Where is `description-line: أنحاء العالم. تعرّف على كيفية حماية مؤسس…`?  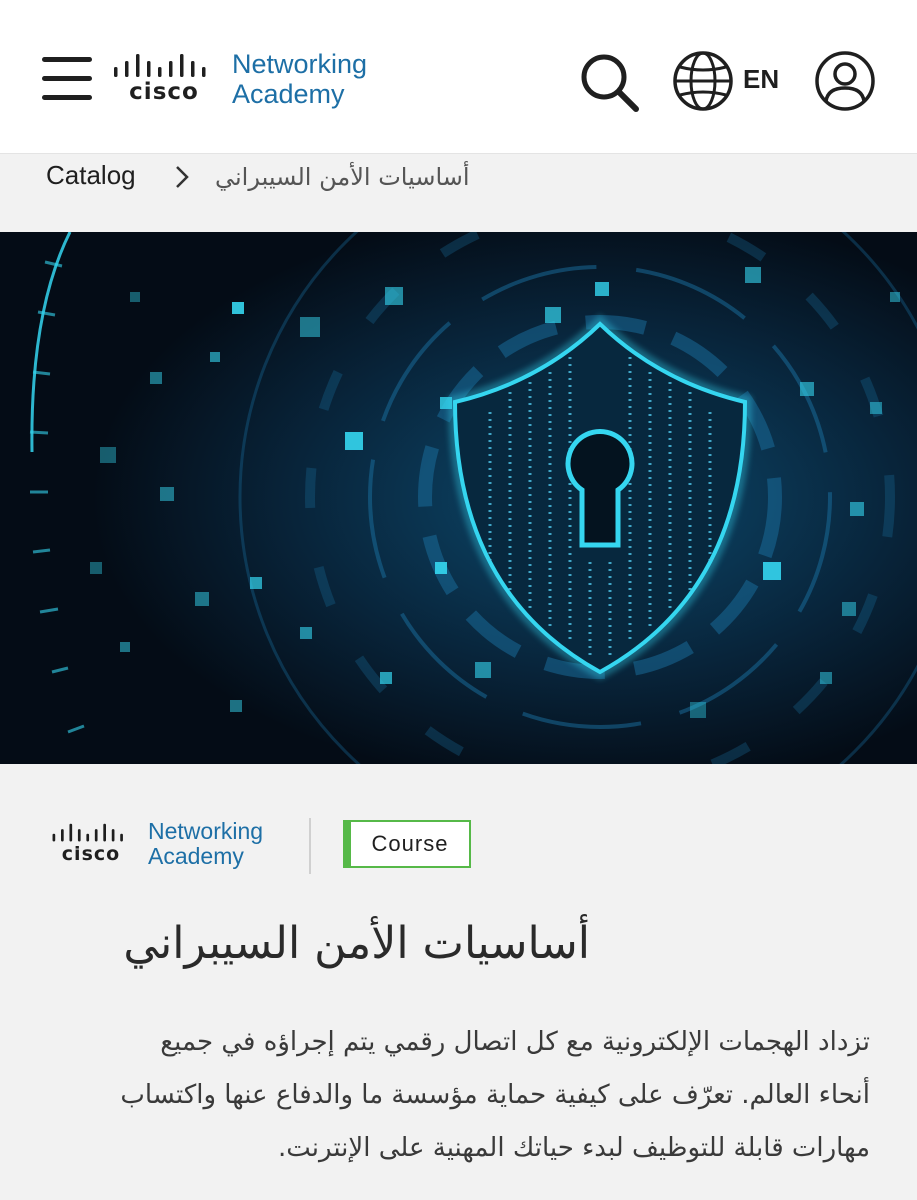
description-line: أنحاء العالم. تعرّف على كيفية حماية مؤسس… is located at coordinates (495, 1095).